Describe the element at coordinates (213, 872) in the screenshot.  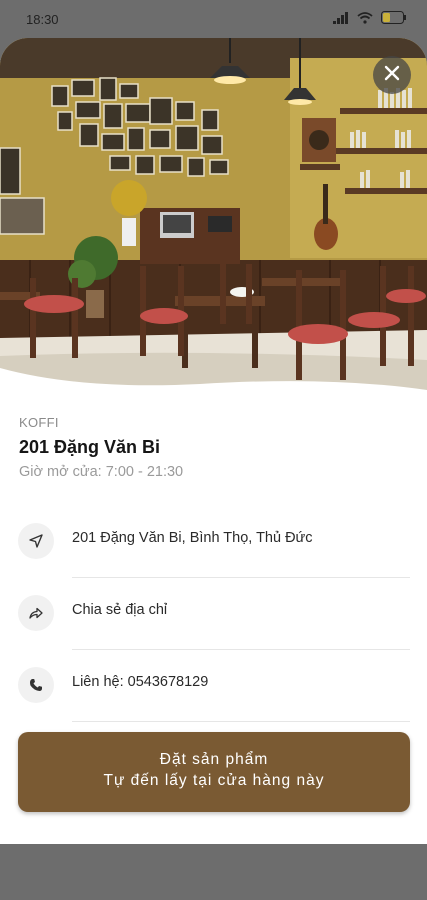
I see `bottom-overlay` at that location.